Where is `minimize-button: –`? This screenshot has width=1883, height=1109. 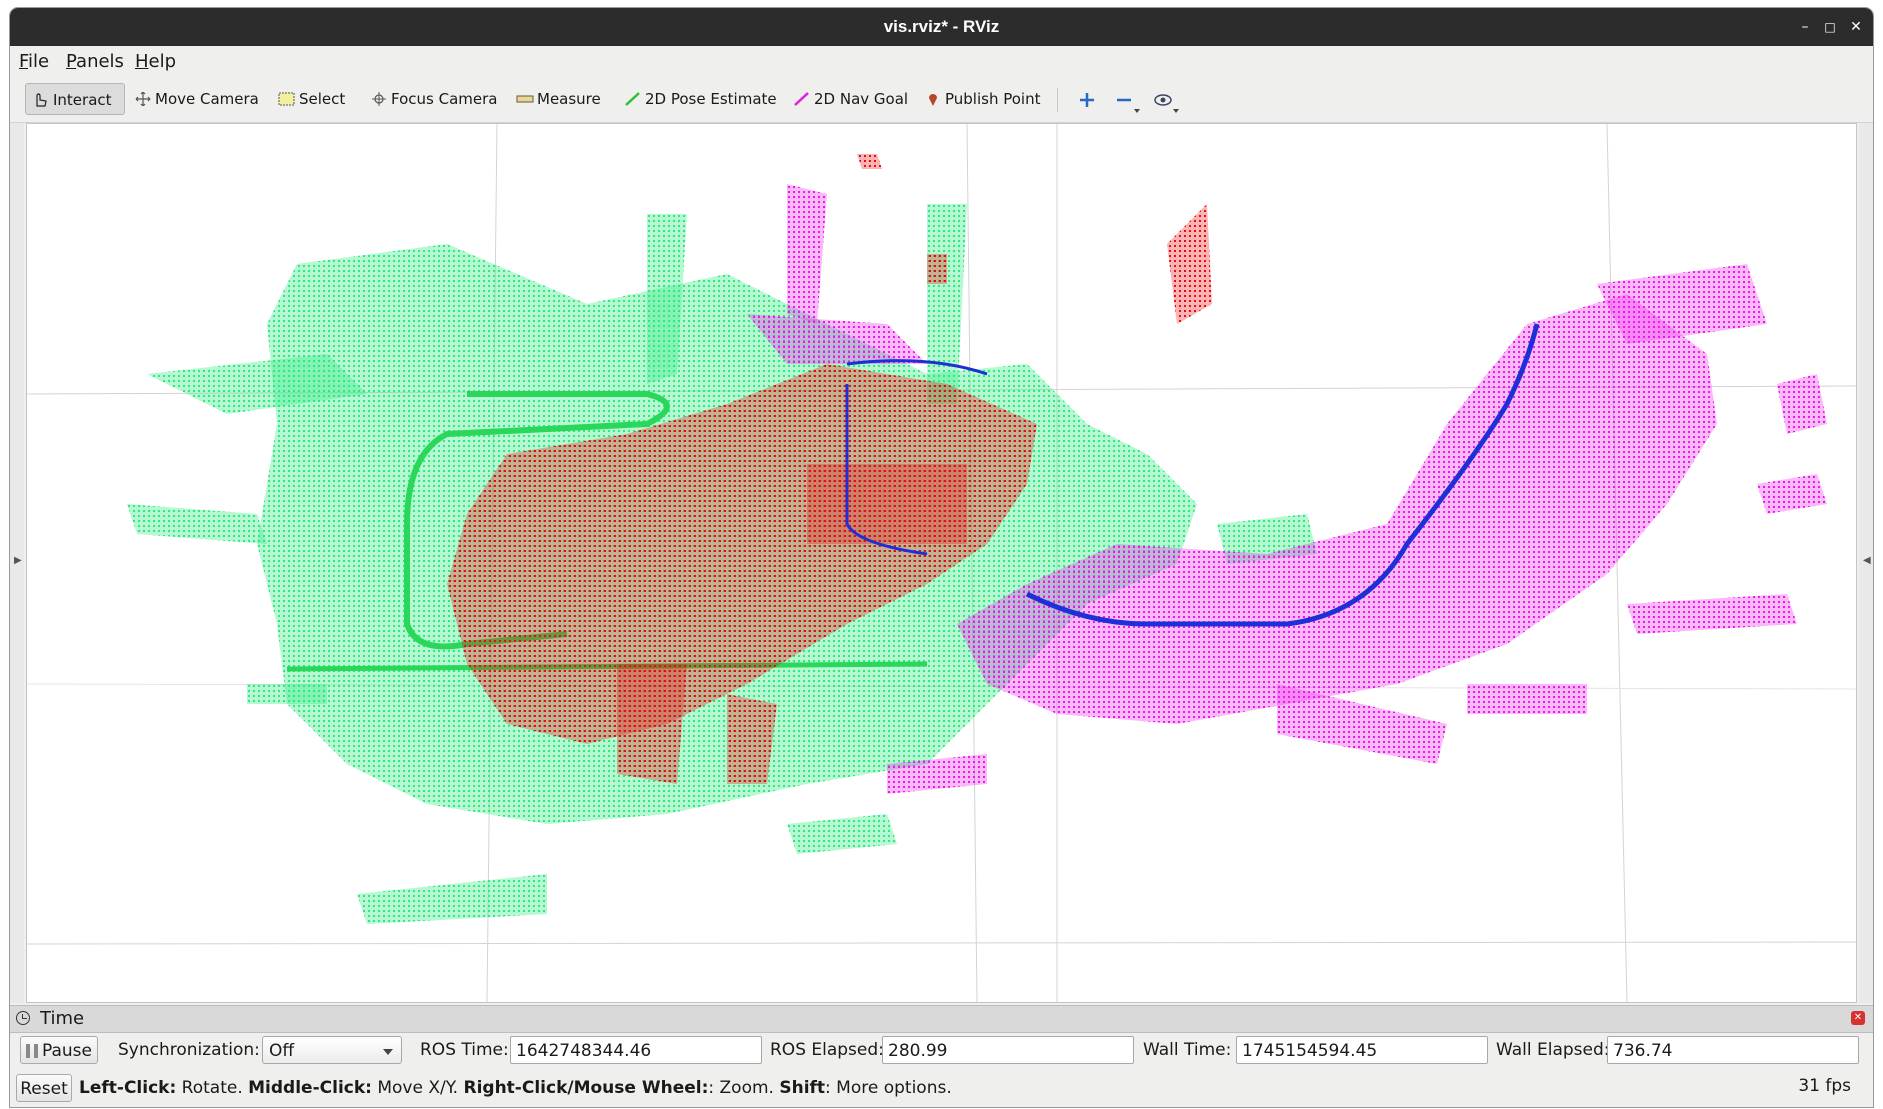 minimize-button: – is located at coordinates (1805, 27).